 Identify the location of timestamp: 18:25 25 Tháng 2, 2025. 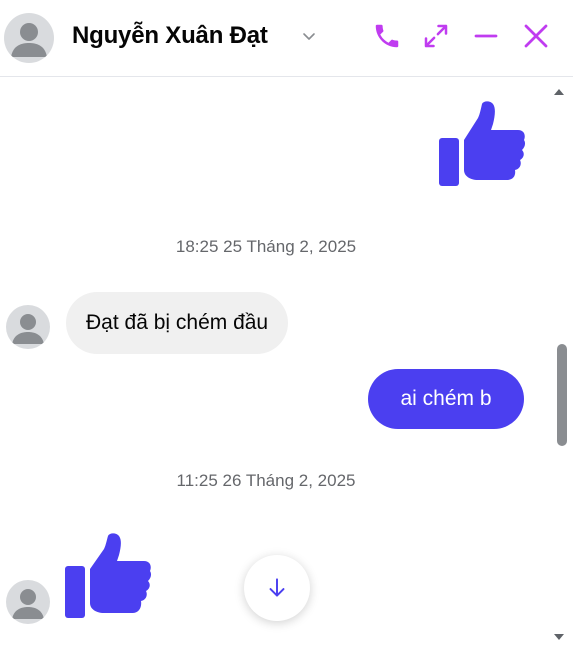
(266, 246).